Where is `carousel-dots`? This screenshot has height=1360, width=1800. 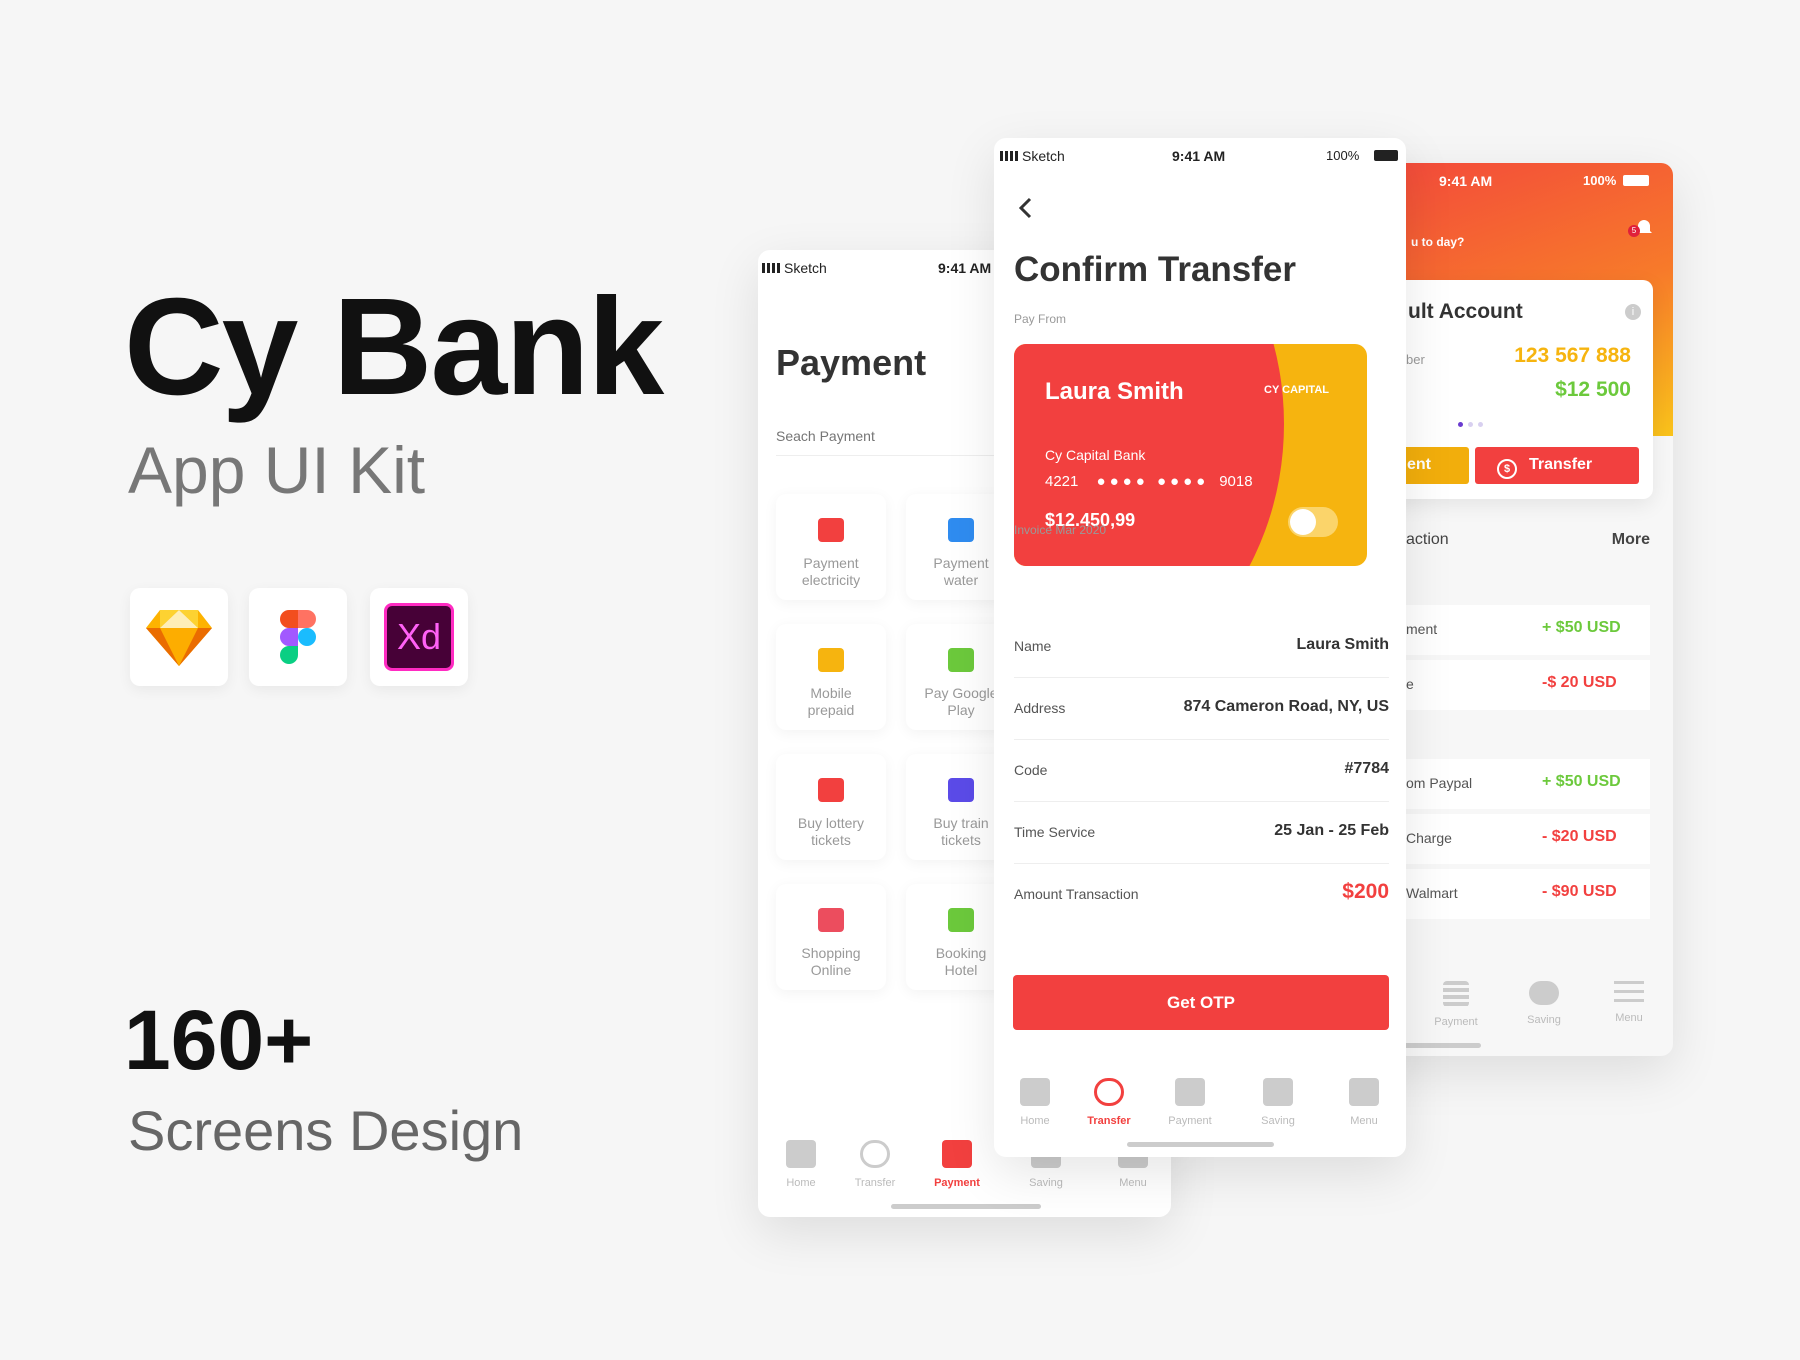 carousel-dots is located at coordinates (1470, 423).